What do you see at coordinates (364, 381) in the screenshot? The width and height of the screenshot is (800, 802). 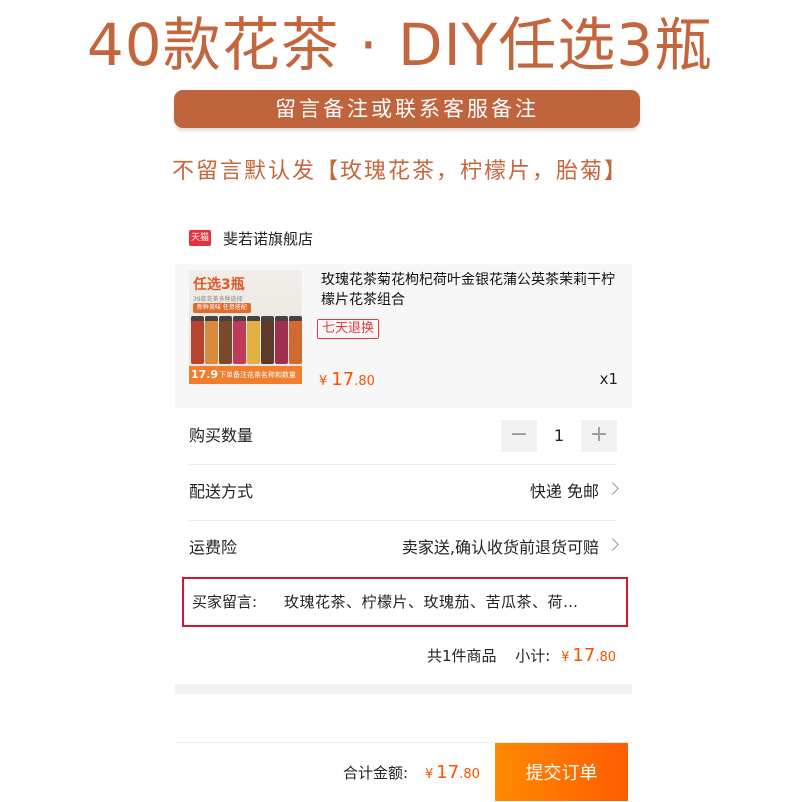 I see `price-decimal: .80` at bounding box center [364, 381].